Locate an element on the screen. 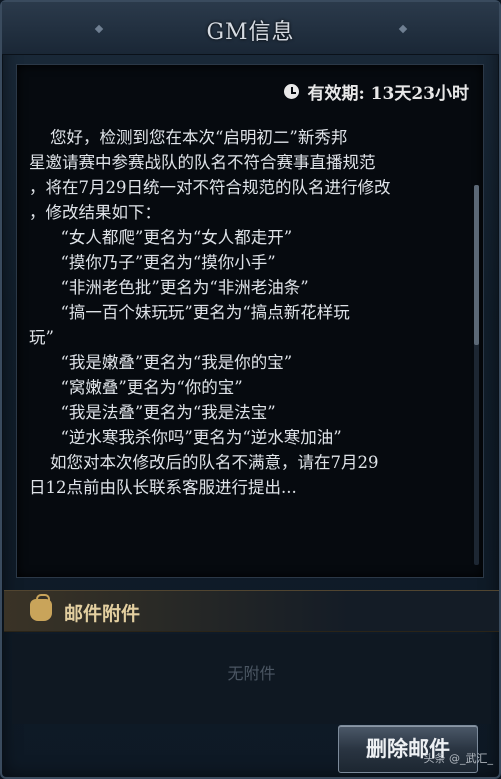 The width and height of the screenshot is (501, 779). attachment-area: 无附件 is located at coordinates (251, 679).